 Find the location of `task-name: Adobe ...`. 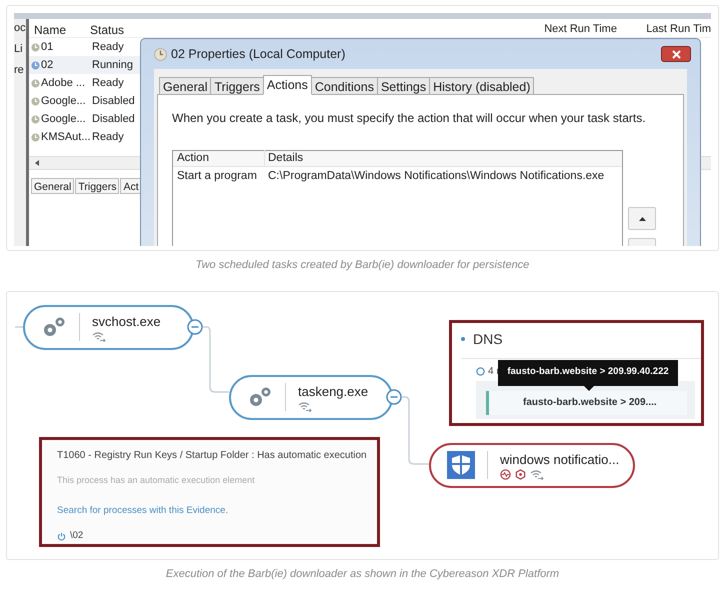

task-name: Adobe ... is located at coordinates (63, 83).